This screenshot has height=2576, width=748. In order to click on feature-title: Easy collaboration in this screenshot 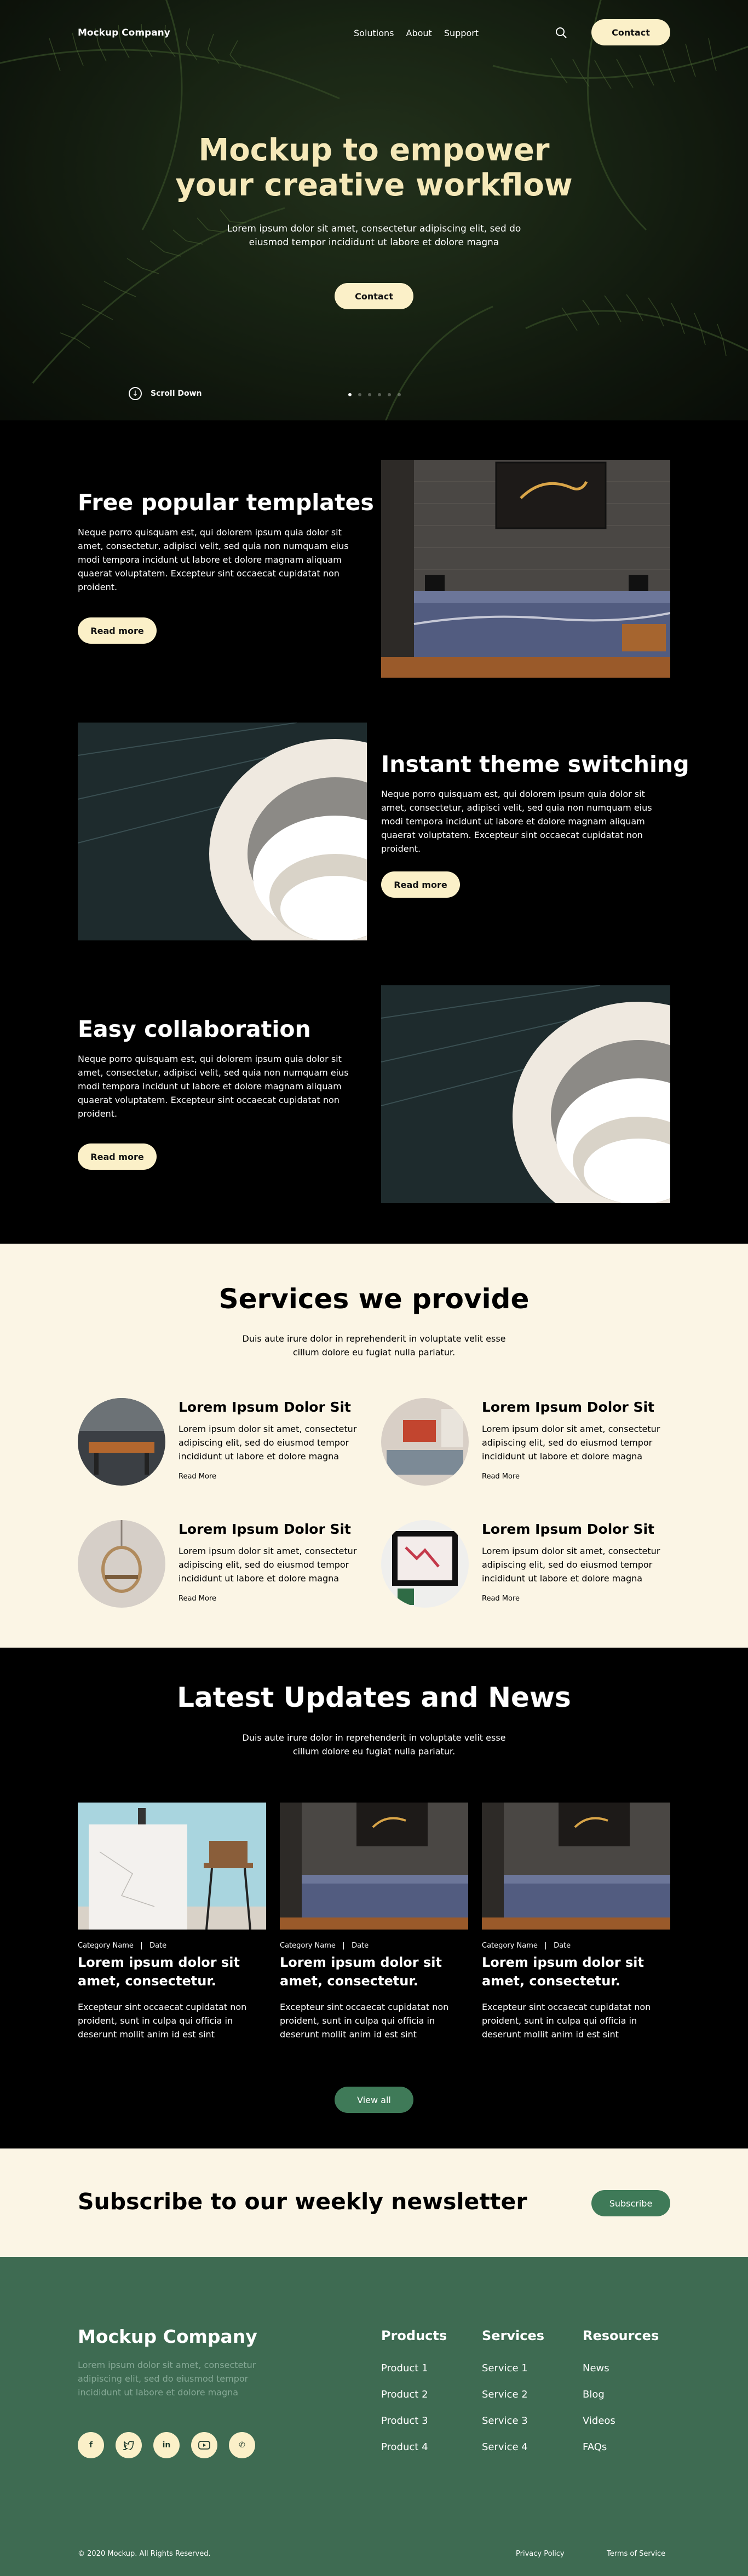, I will do `click(194, 1029)`.